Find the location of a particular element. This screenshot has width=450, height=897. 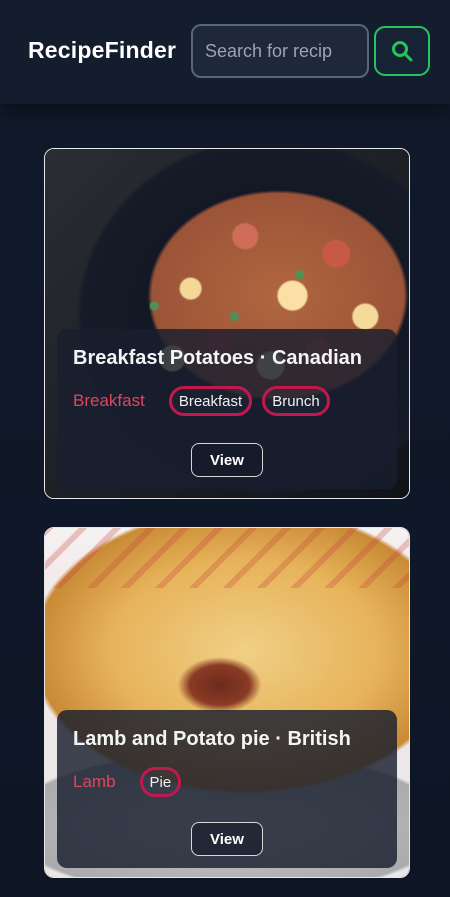

recipe-tag: Pie is located at coordinates (160, 782).